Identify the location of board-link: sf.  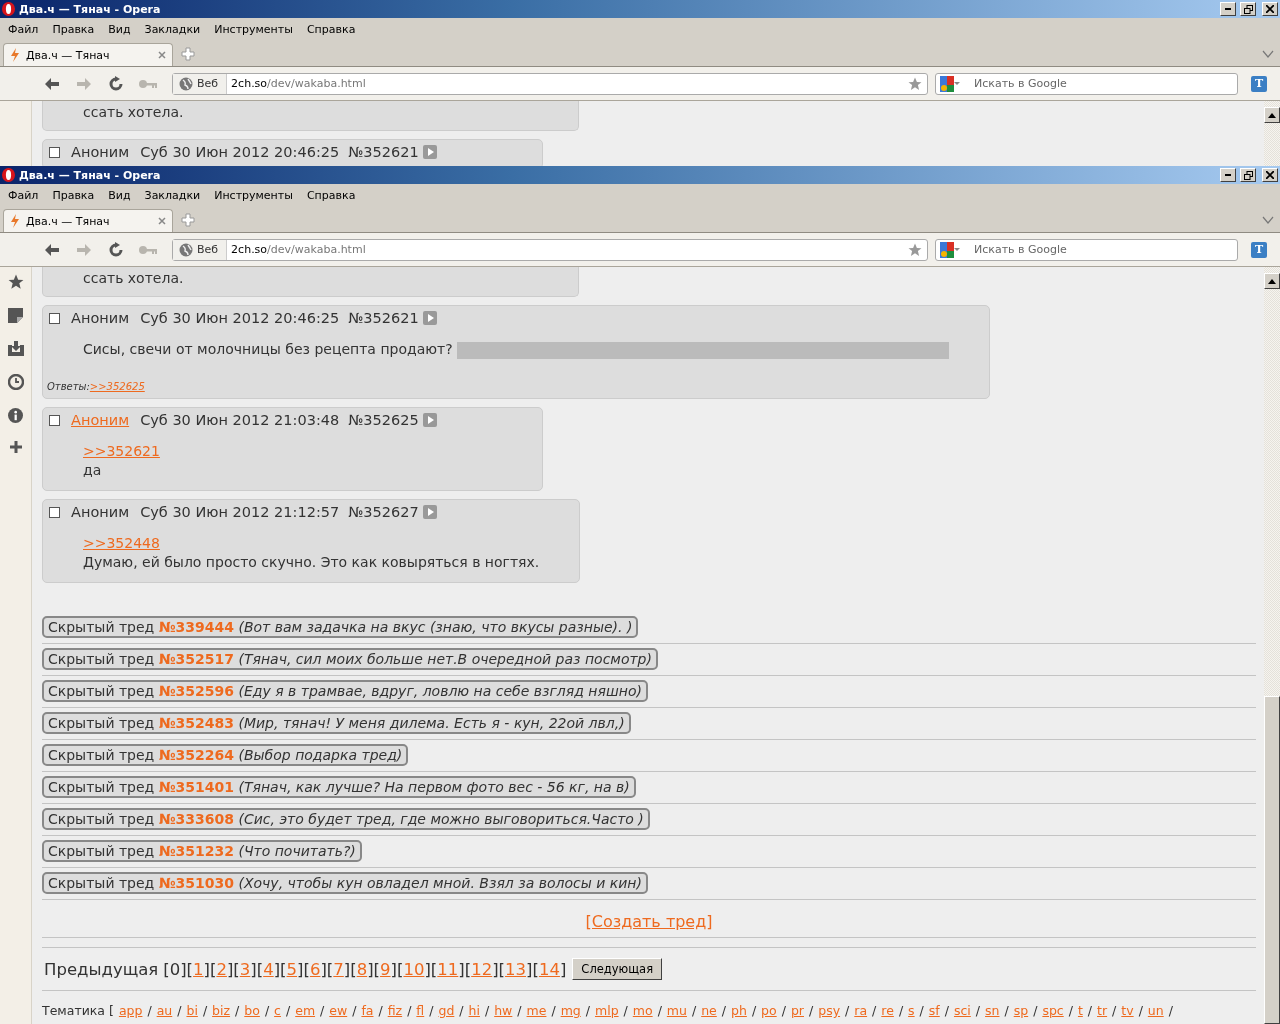
(934, 1010).